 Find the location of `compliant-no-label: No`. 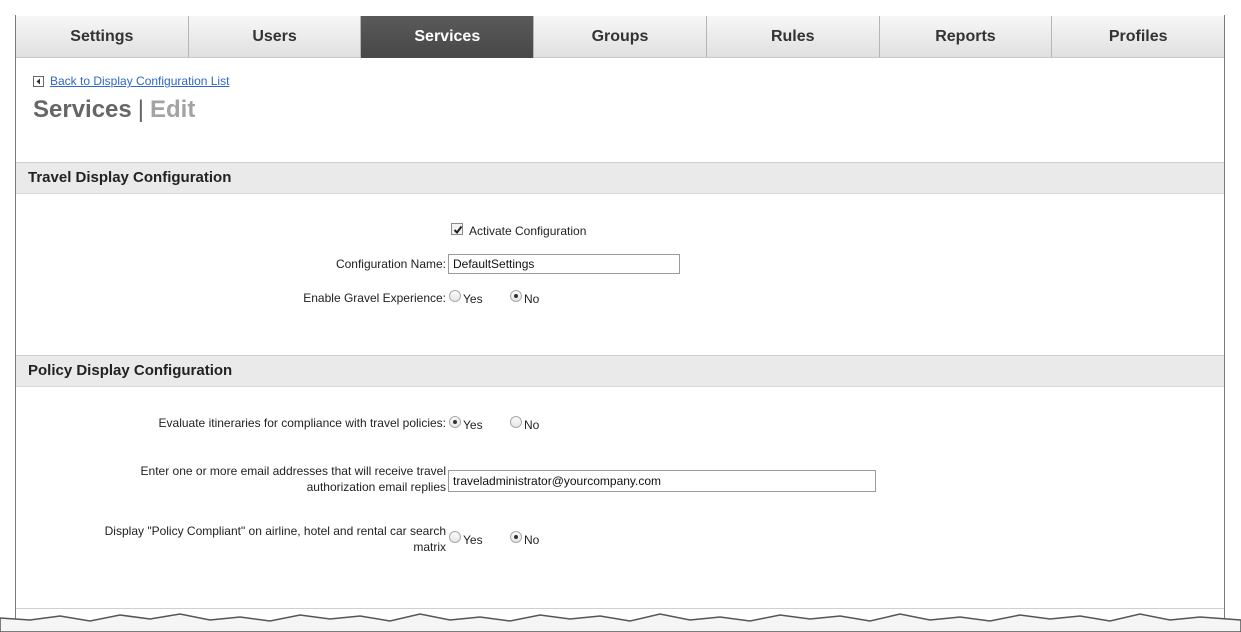

compliant-no-label: No is located at coordinates (532, 540).